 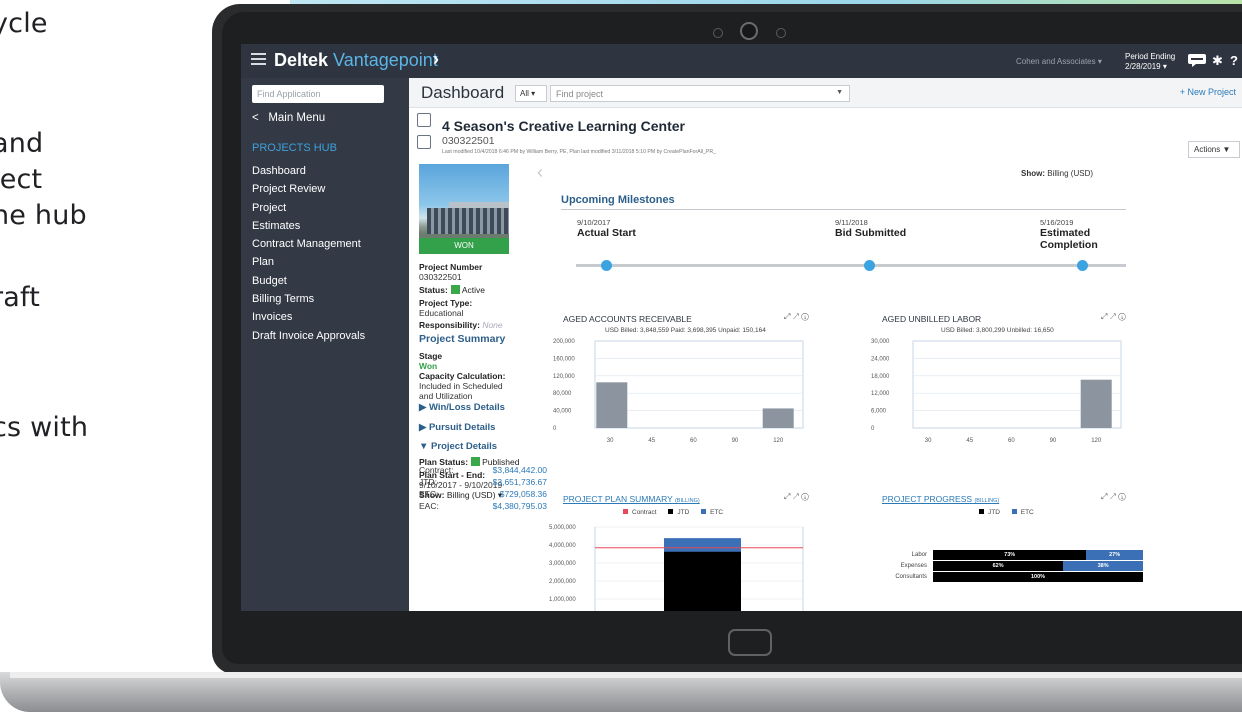 What do you see at coordinates (469, 325) in the screenshot?
I see `responsibility-row: Responsibility: None` at bounding box center [469, 325].